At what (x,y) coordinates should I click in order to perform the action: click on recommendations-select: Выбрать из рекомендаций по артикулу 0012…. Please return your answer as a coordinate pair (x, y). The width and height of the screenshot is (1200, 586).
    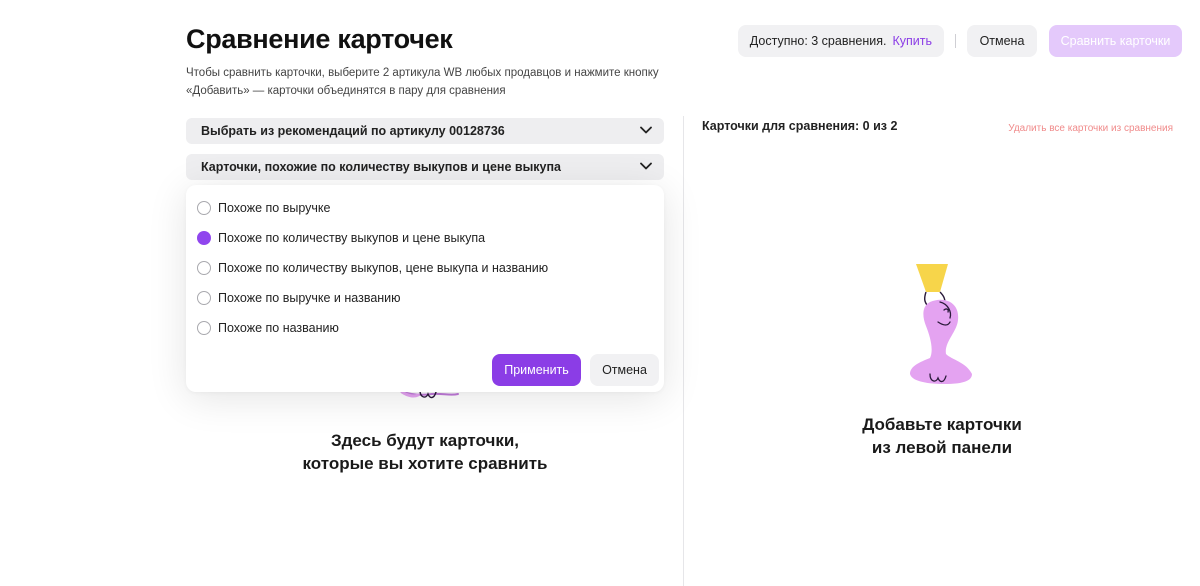
    Looking at the image, I should click on (425, 131).